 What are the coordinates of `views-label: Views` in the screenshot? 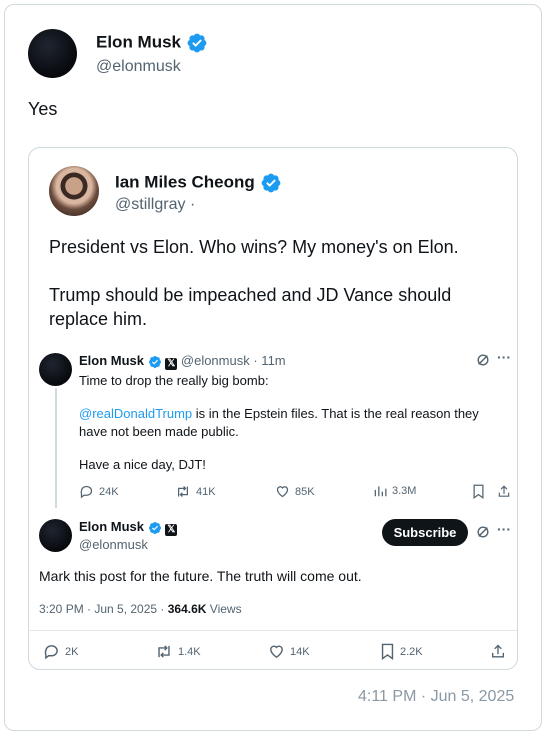 It's located at (224, 609).